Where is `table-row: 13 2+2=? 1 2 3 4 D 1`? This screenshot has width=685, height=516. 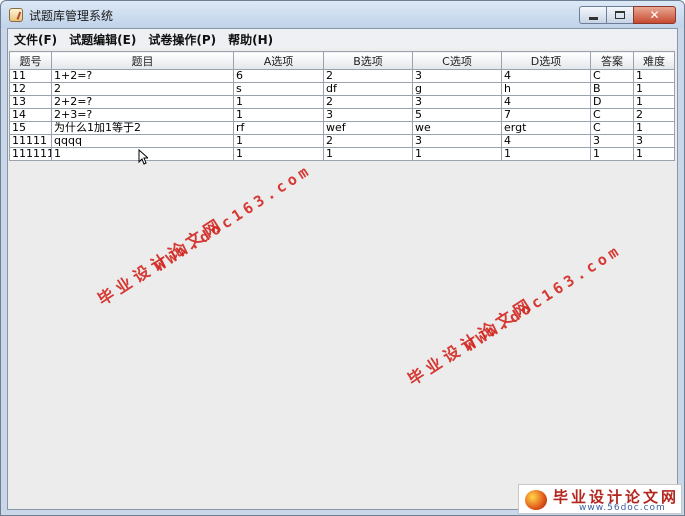 table-row: 13 2+2=? 1 2 3 4 D 1 is located at coordinates (342, 102).